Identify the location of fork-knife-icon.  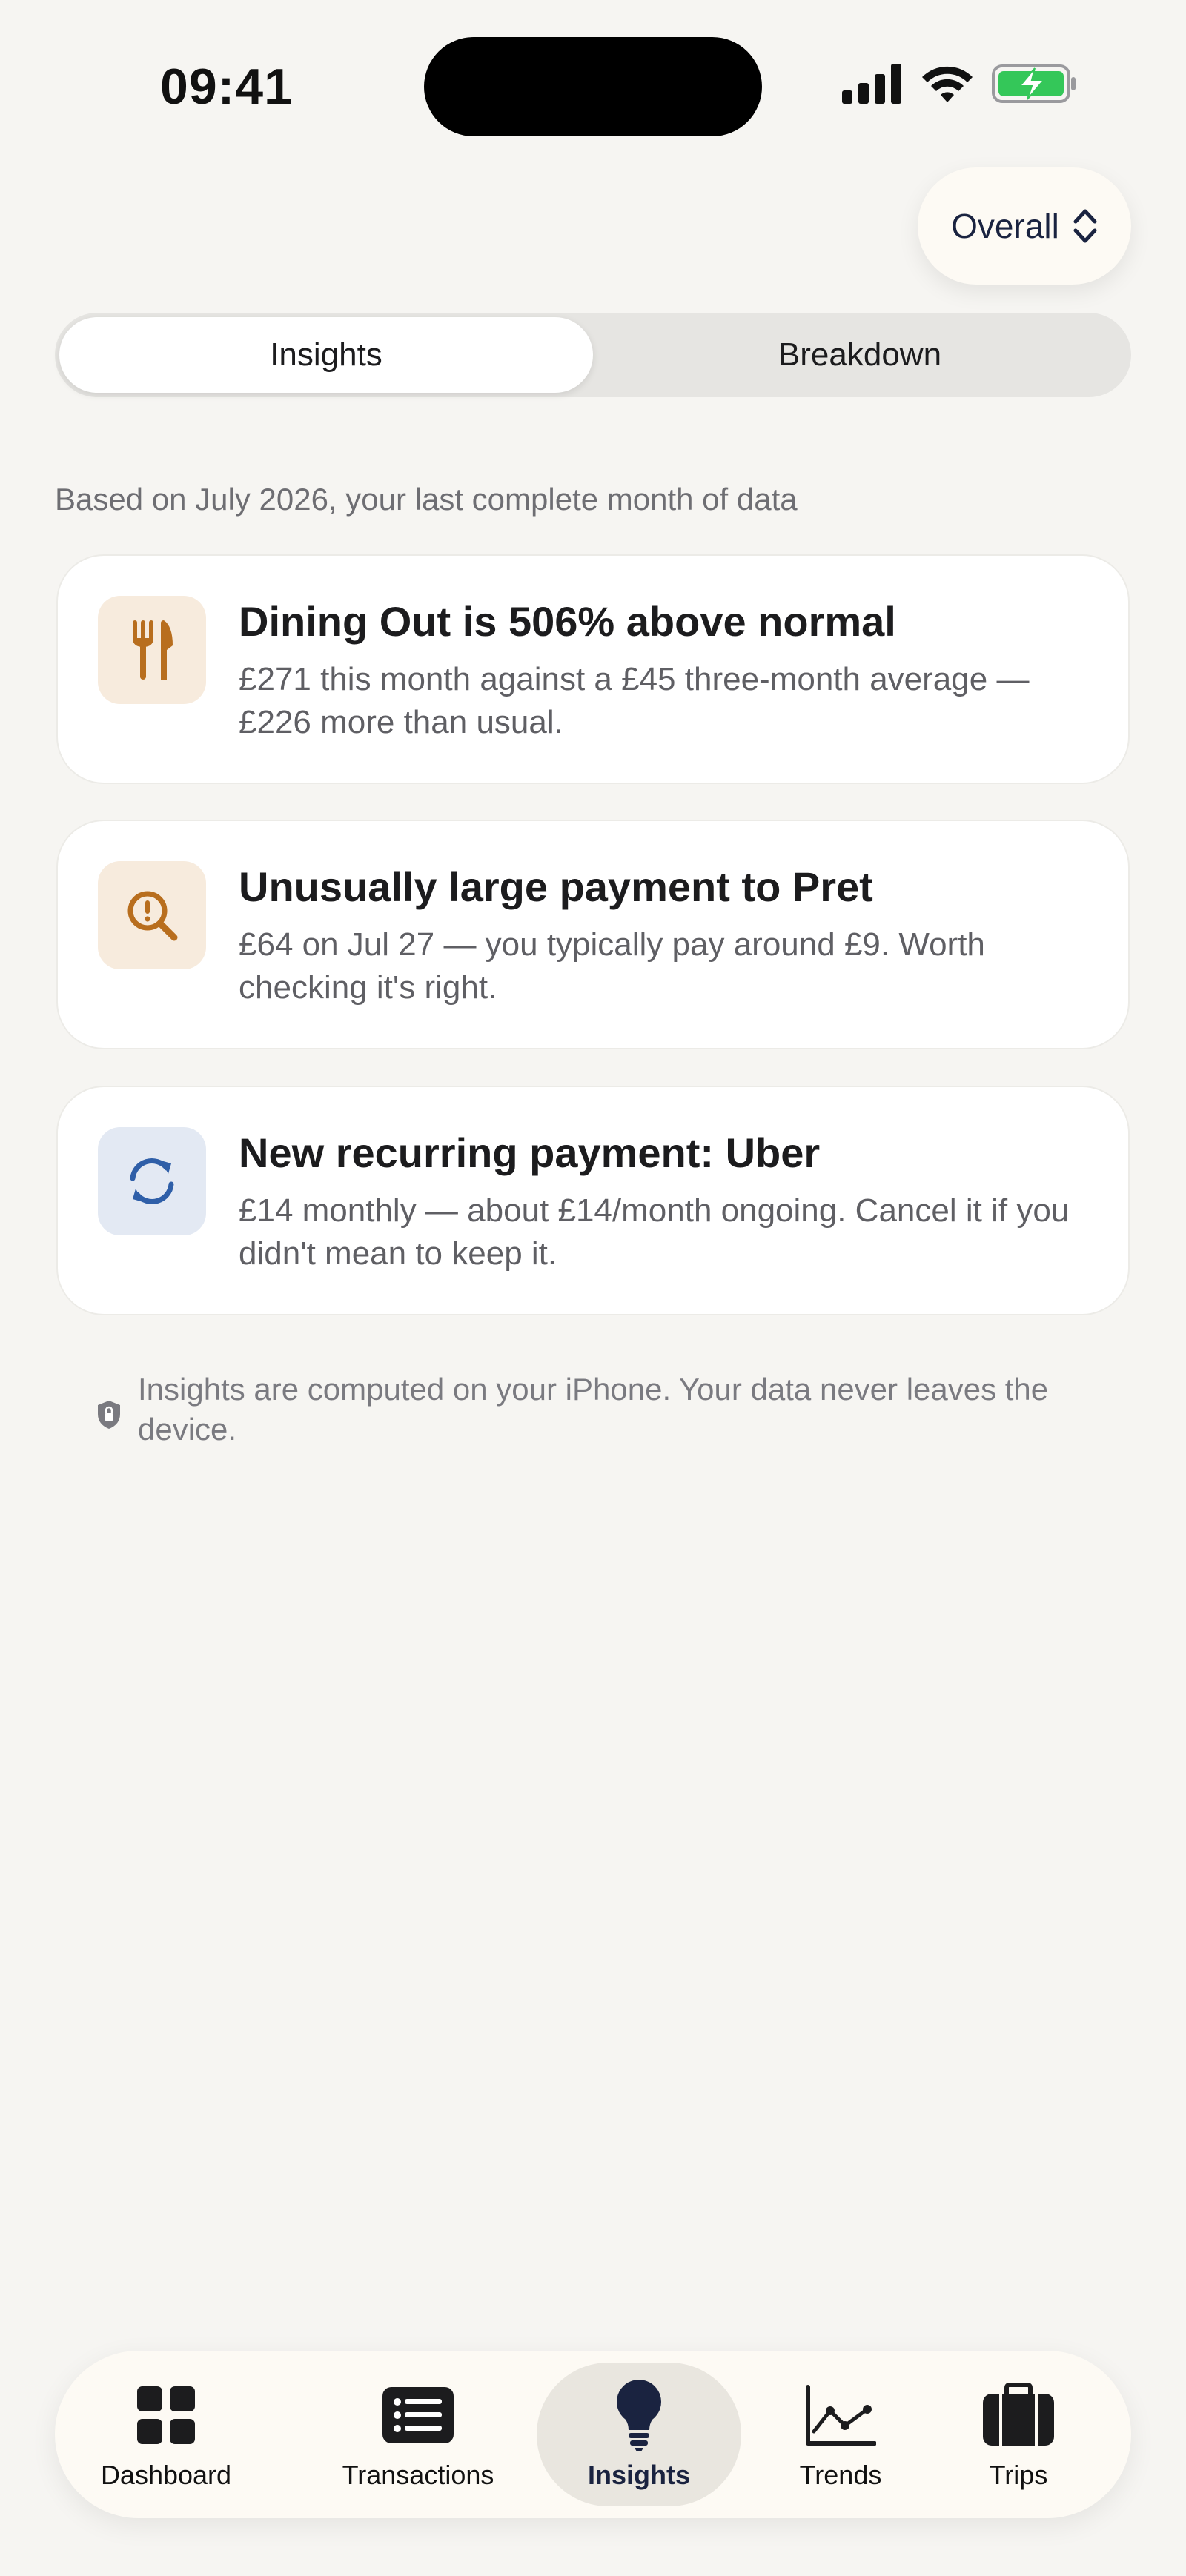
(153, 650).